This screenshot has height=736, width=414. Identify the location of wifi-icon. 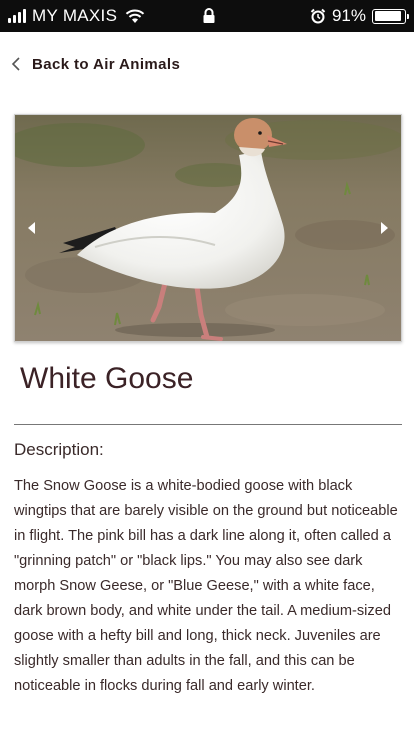
(135, 16).